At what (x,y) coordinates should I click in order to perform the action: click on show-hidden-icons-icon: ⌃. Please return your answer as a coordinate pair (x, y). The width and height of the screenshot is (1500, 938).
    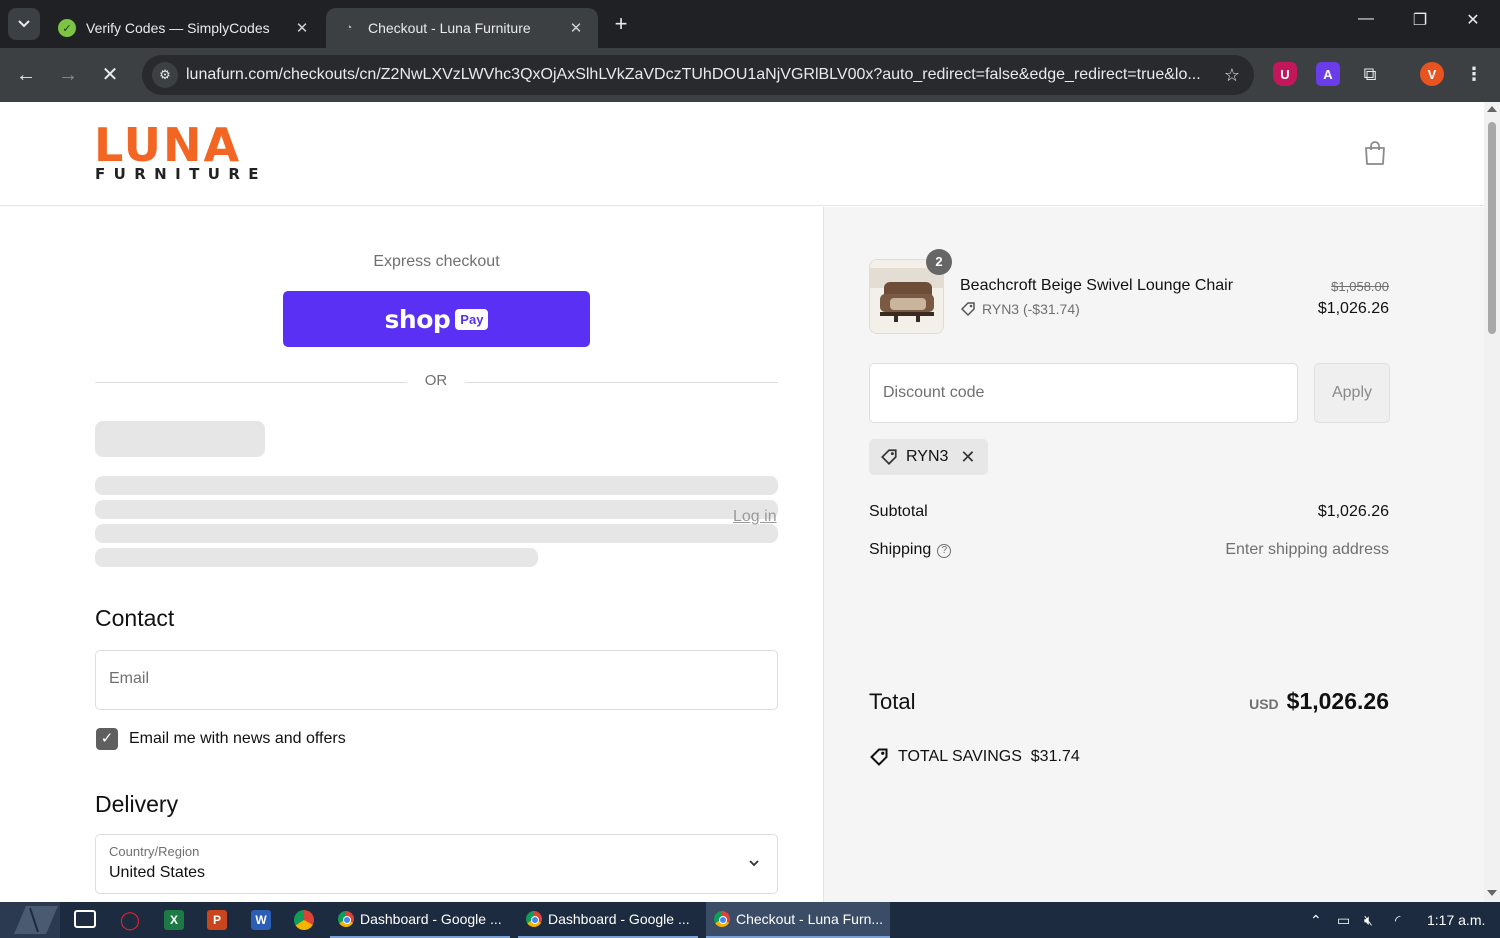
    Looking at the image, I should click on (1316, 920).